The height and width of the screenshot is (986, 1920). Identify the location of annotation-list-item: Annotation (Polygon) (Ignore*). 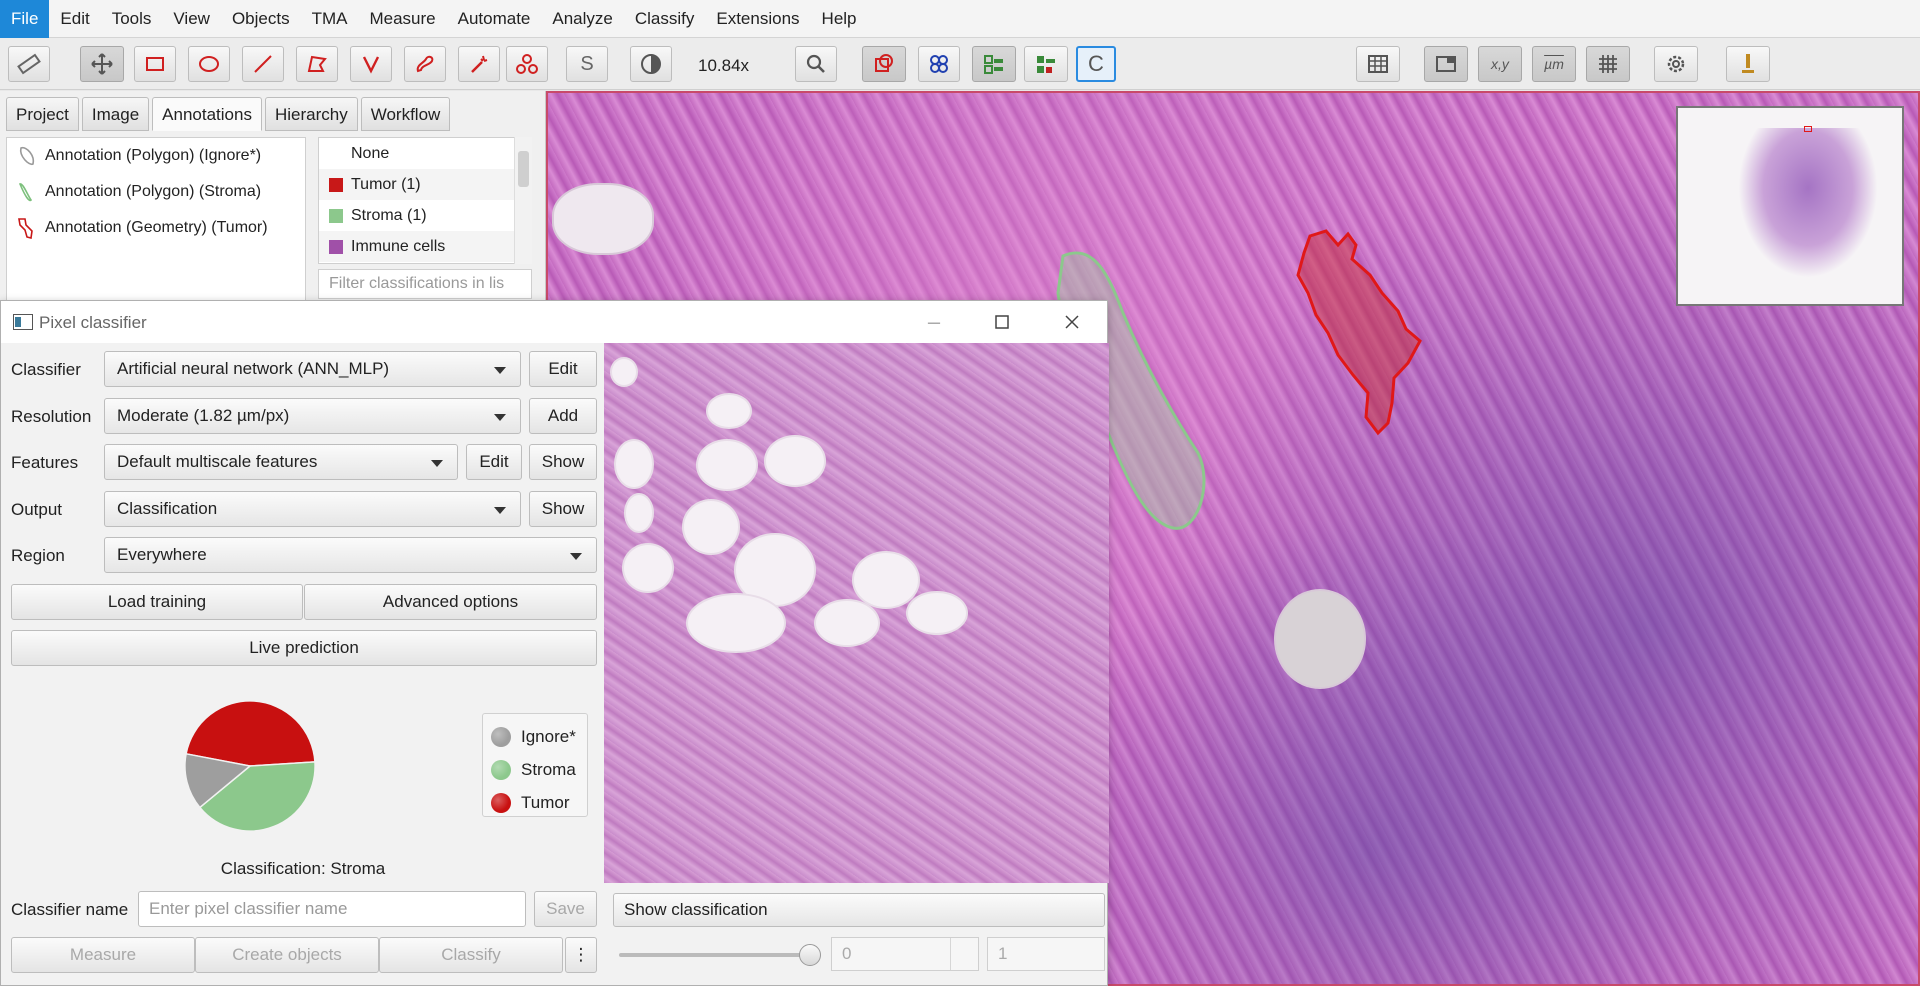
(156, 156).